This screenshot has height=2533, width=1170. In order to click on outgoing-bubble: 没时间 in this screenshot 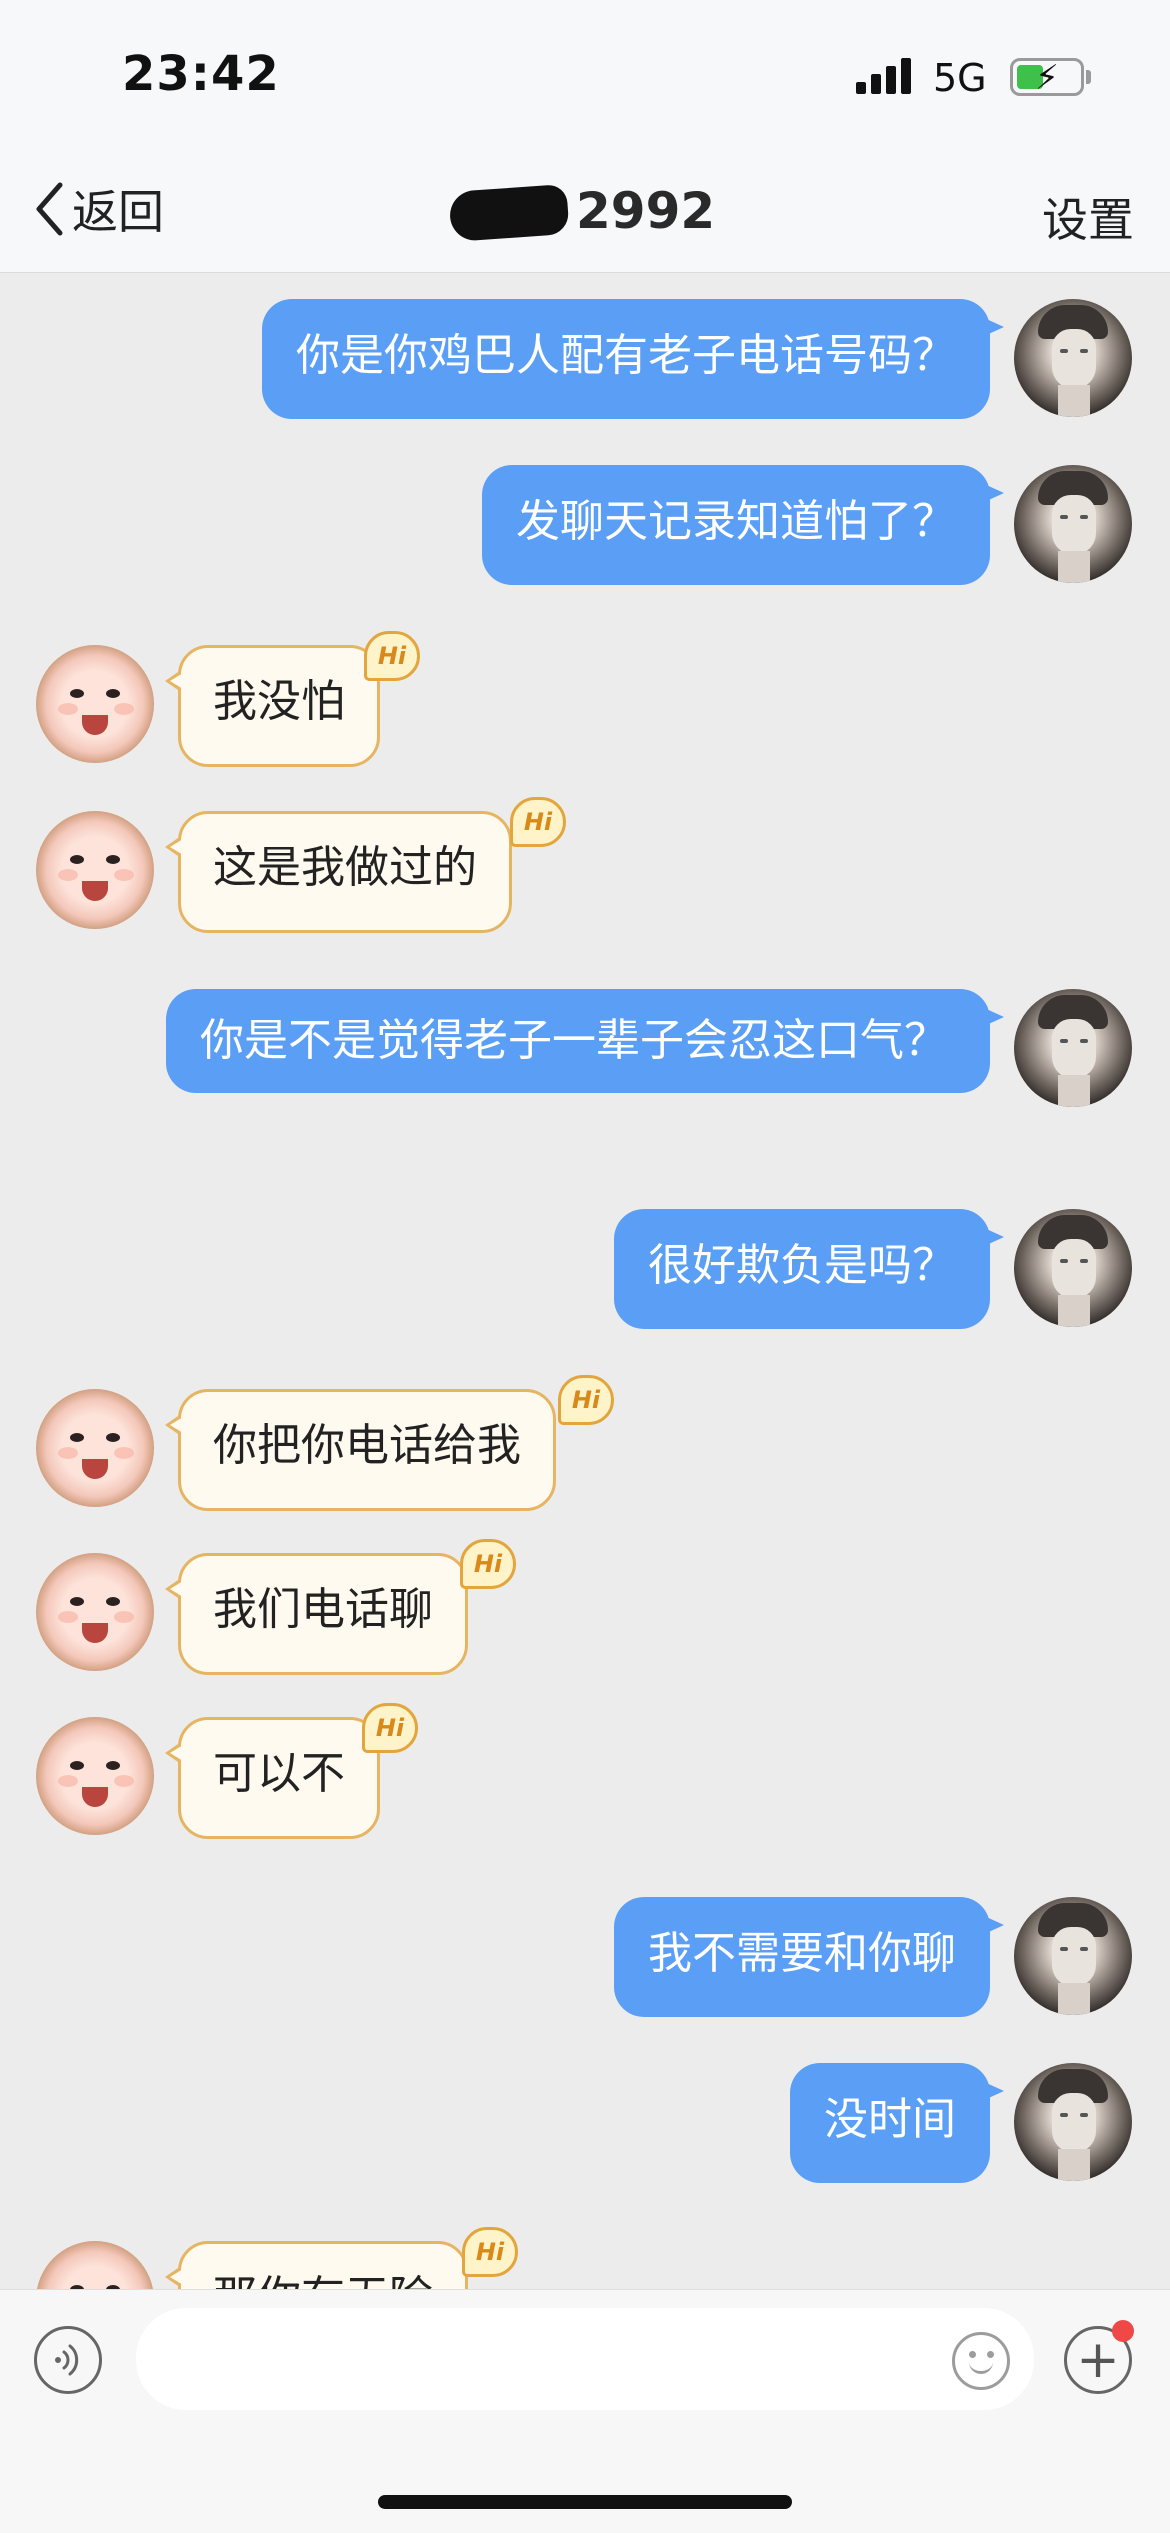, I will do `click(897, 2123)`.